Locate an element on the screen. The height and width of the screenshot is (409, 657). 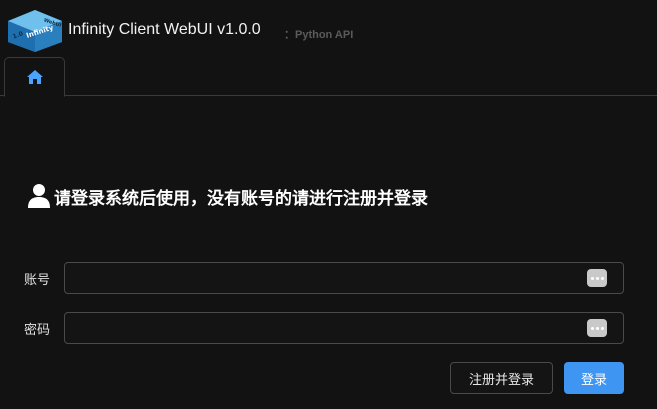
account-field is located at coordinates (344, 278).